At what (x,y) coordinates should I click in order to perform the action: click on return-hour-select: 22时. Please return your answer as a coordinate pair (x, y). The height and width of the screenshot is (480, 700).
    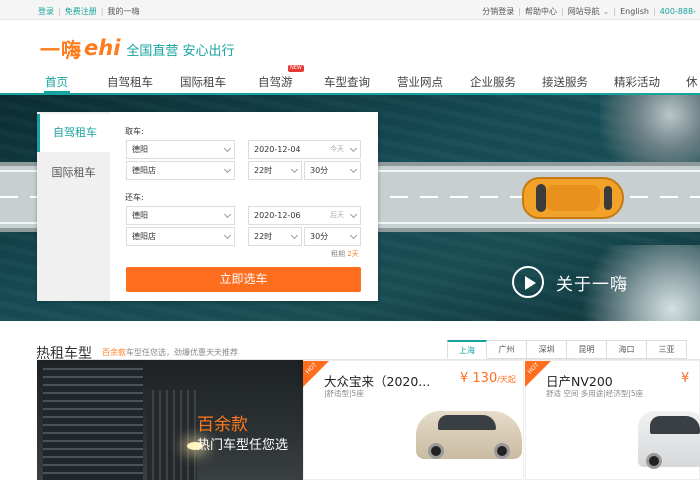
    Looking at the image, I should click on (275, 236).